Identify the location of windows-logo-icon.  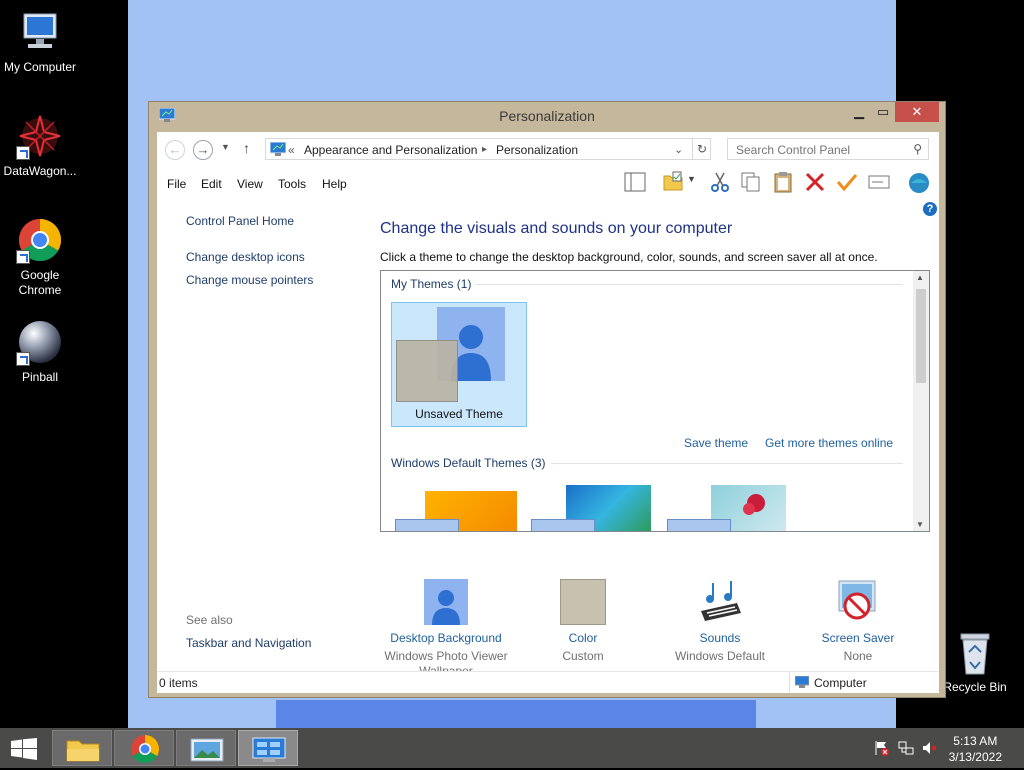
(24, 749).